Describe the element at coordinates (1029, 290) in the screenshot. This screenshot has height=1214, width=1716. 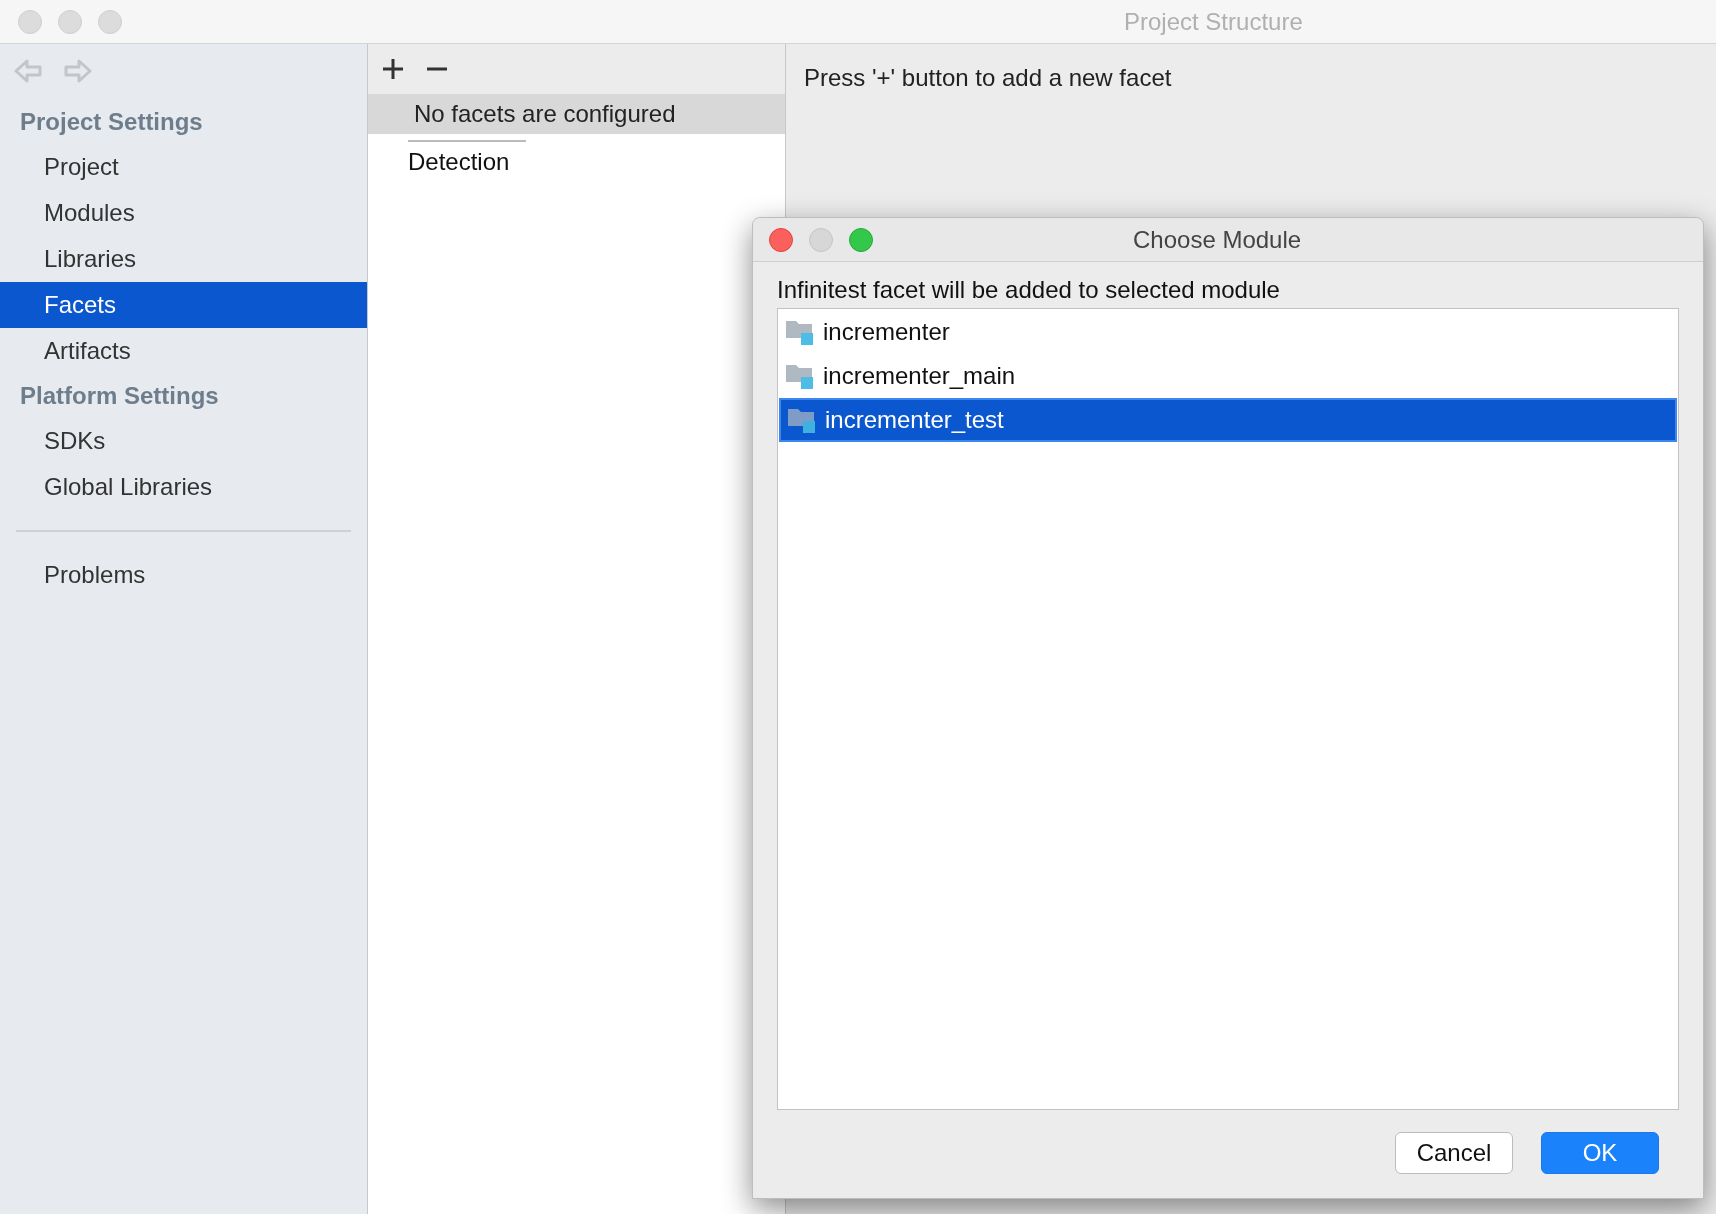
I see `dialog-prompt: Infinitest facet will be added to selected module` at that location.